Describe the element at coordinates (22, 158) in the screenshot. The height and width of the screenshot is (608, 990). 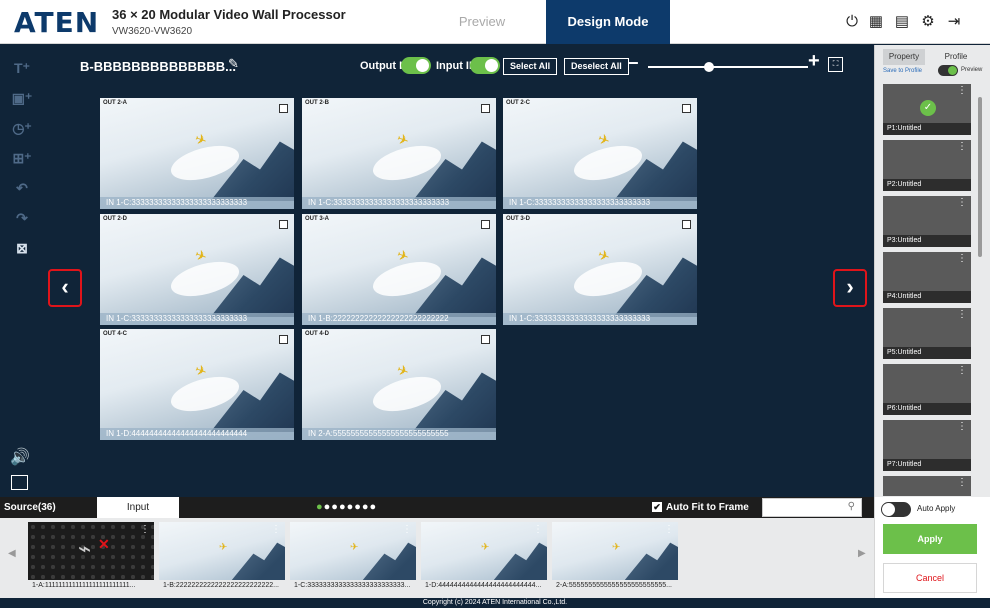
I see `add-layout-icon: ⊞⁺` at that location.